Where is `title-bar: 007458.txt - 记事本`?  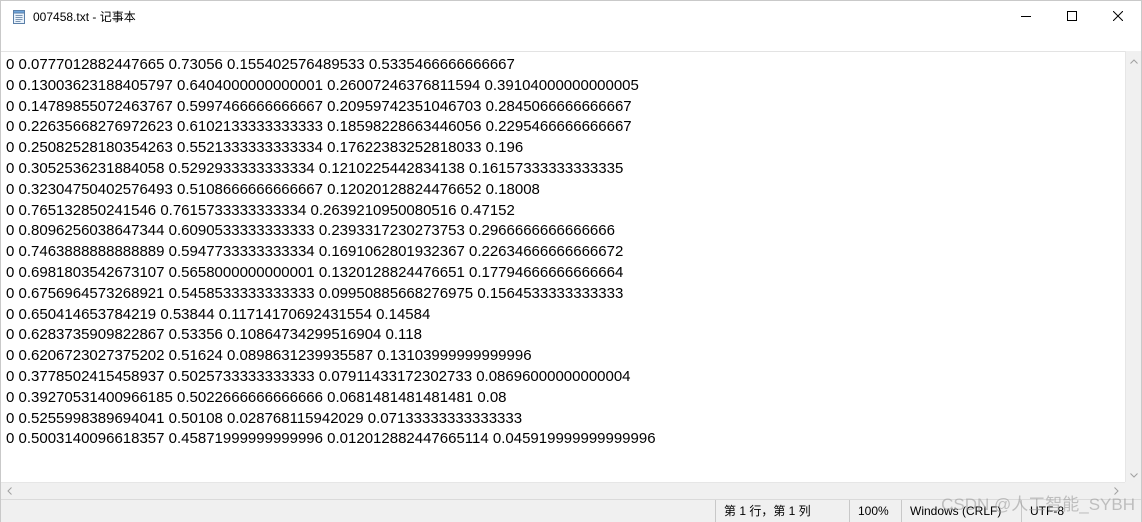
title-bar: 007458.txt - 记事本 is located at coordinates (571, 16).